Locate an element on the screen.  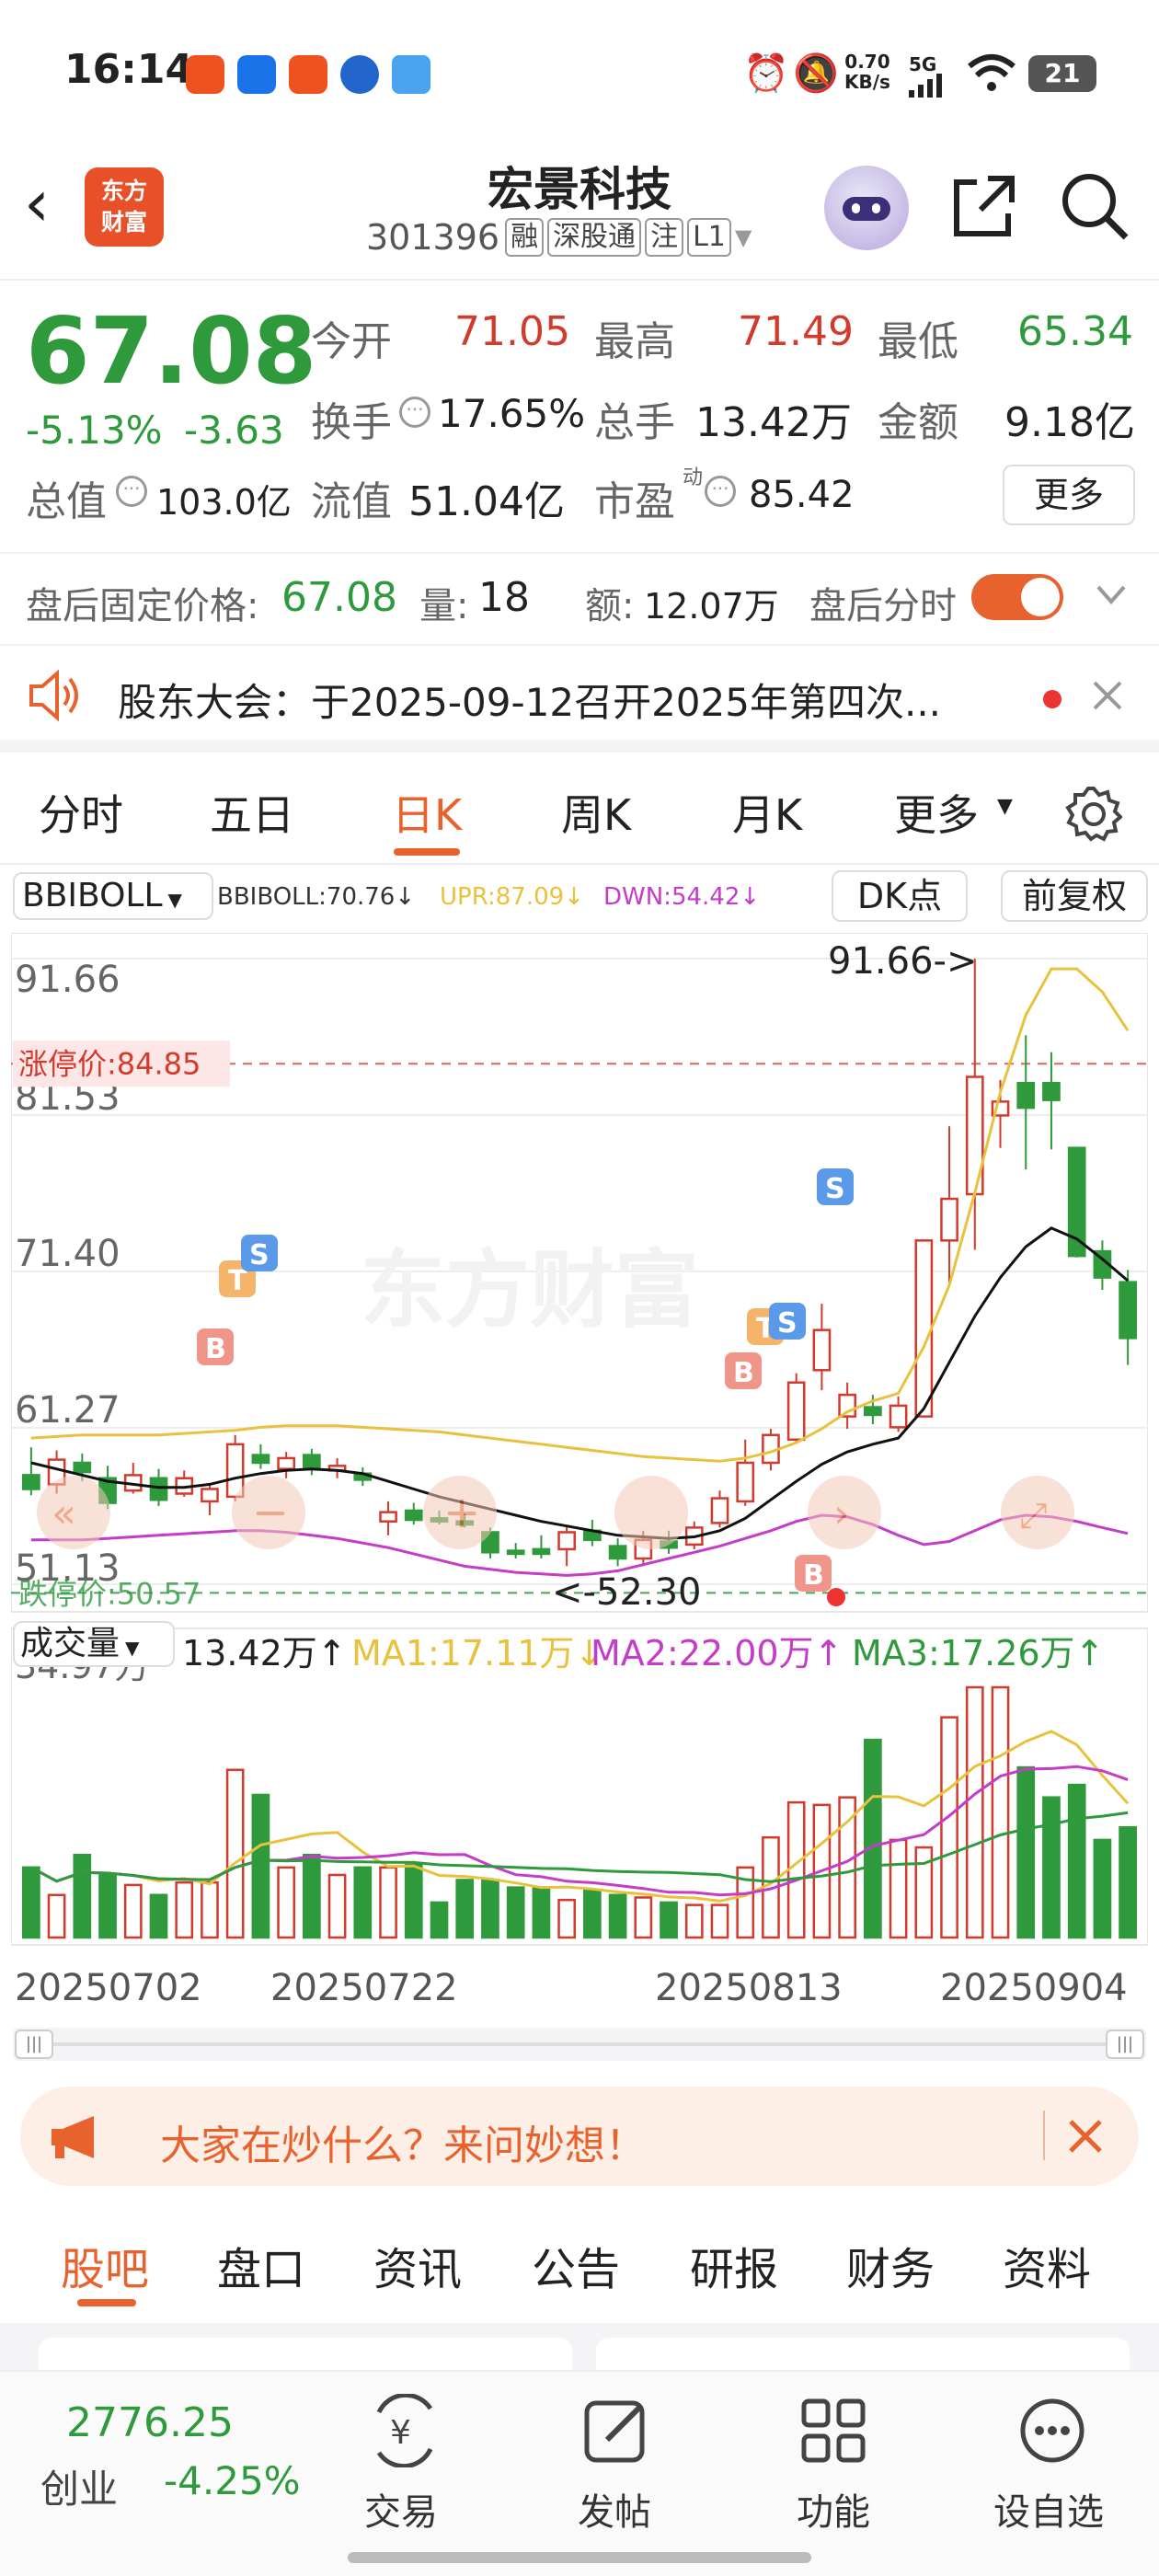
stock-header: ‹ 东方 财富 宏景科技 301396 融 深股通 注 L1 ▼ is located at coordinates (579, 214).